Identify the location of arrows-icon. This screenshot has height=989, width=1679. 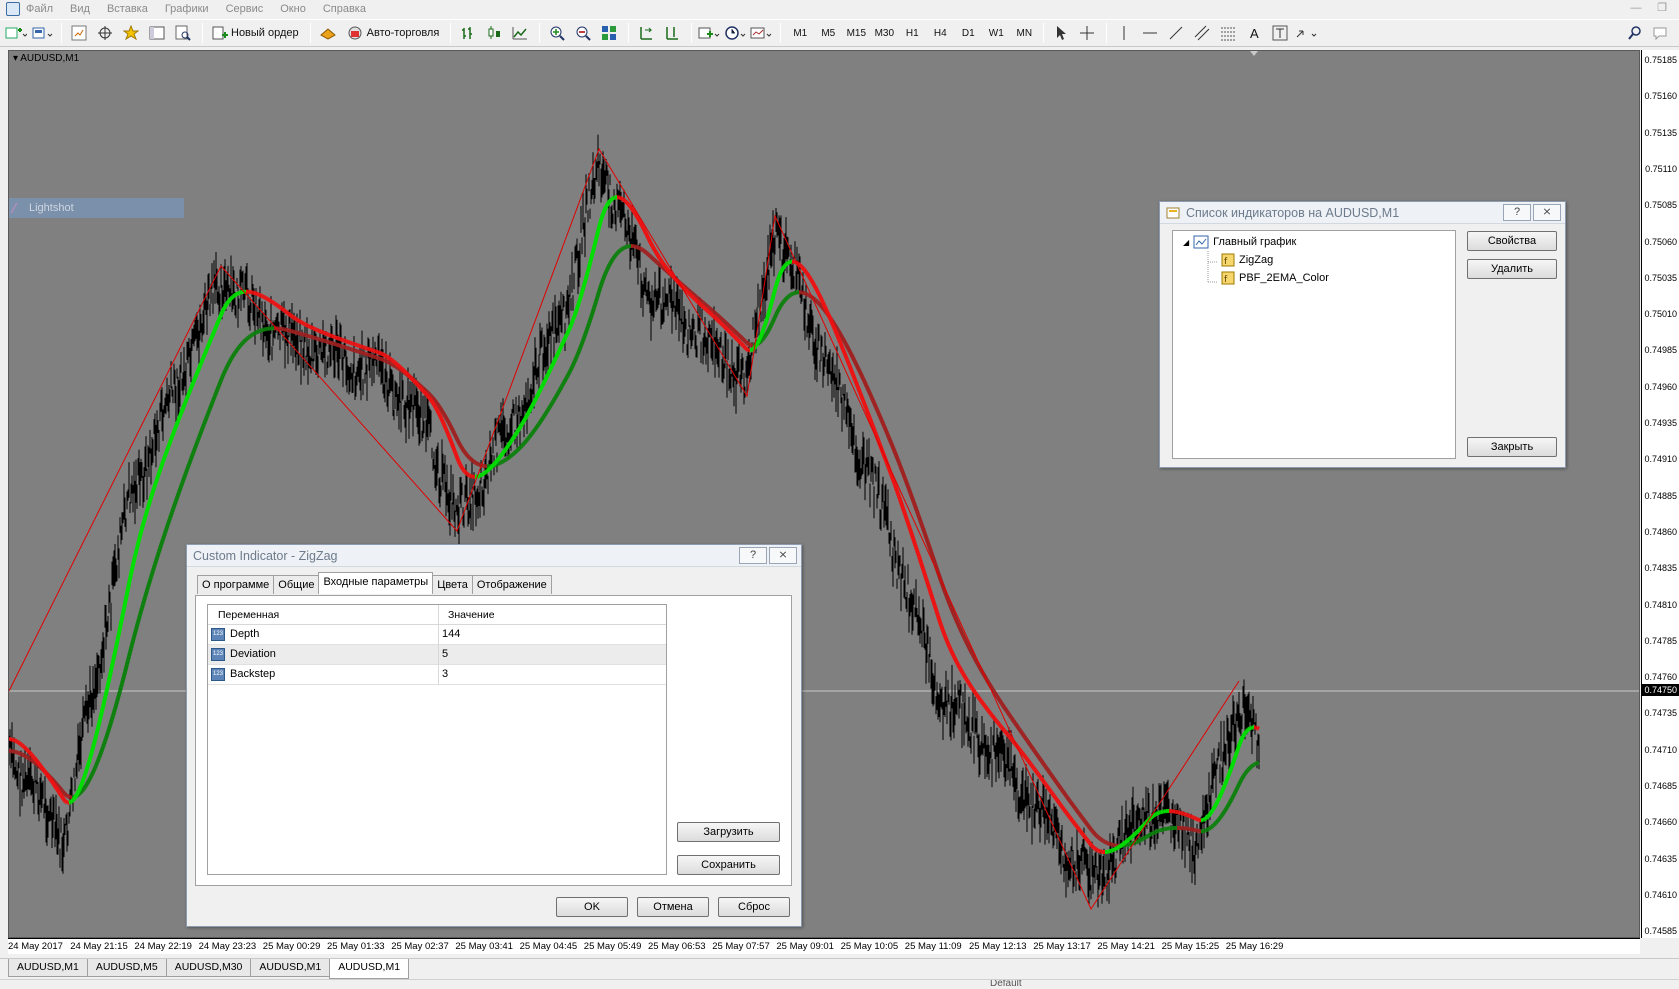
(1306, 34).